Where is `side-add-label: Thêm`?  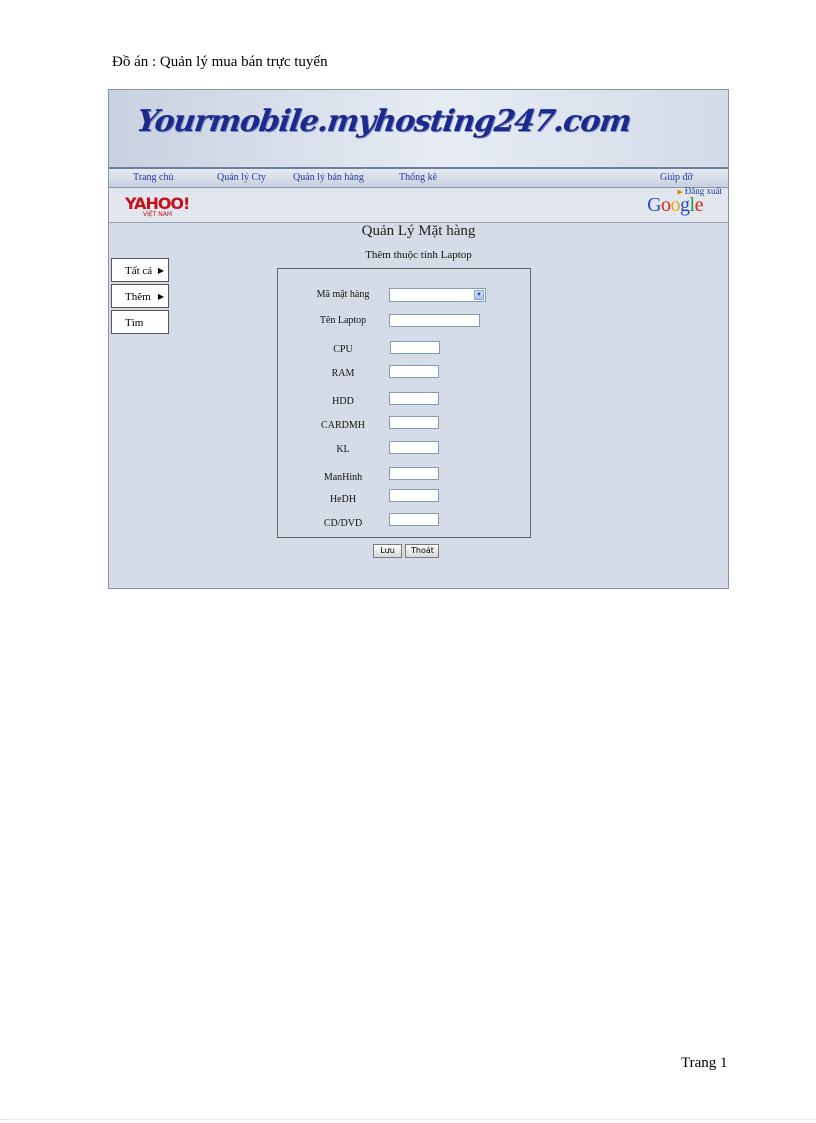
side-add-label: Thêm is located at coordinates (138, 297).